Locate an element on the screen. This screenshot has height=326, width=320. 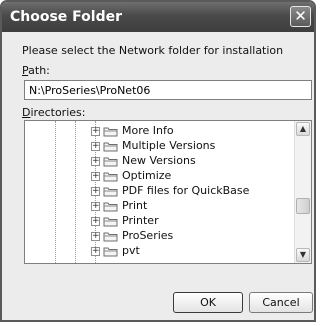
tree-item-label: pvt is located at coordinates (131, 250).